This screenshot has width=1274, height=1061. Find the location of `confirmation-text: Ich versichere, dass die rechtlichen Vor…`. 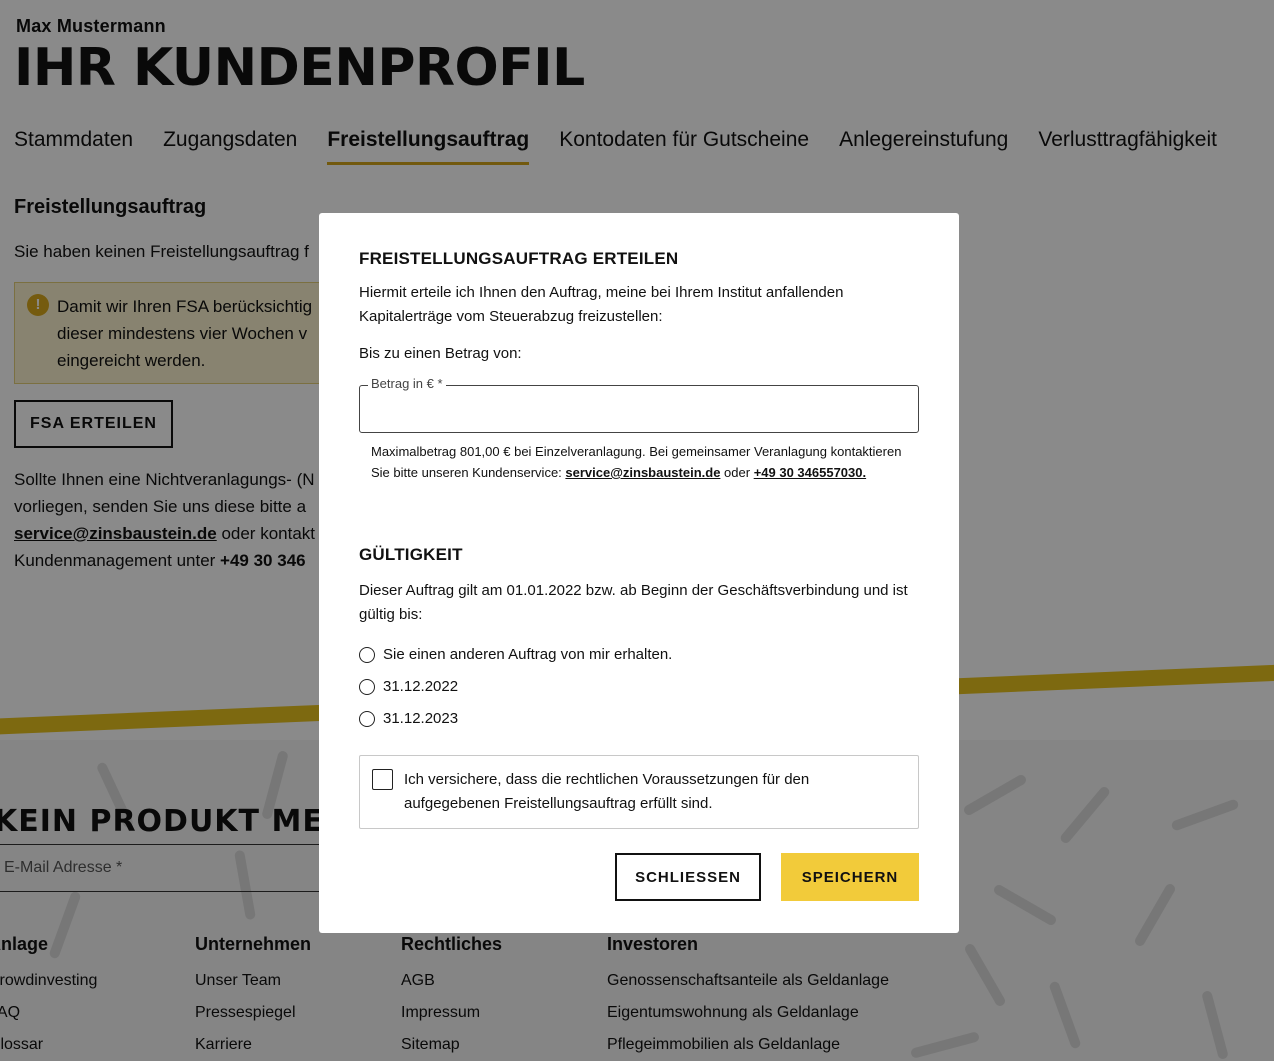

confirmation-text: Ich versichere, dass die rechtlichen Vor… is located at coordinates (607, 791).